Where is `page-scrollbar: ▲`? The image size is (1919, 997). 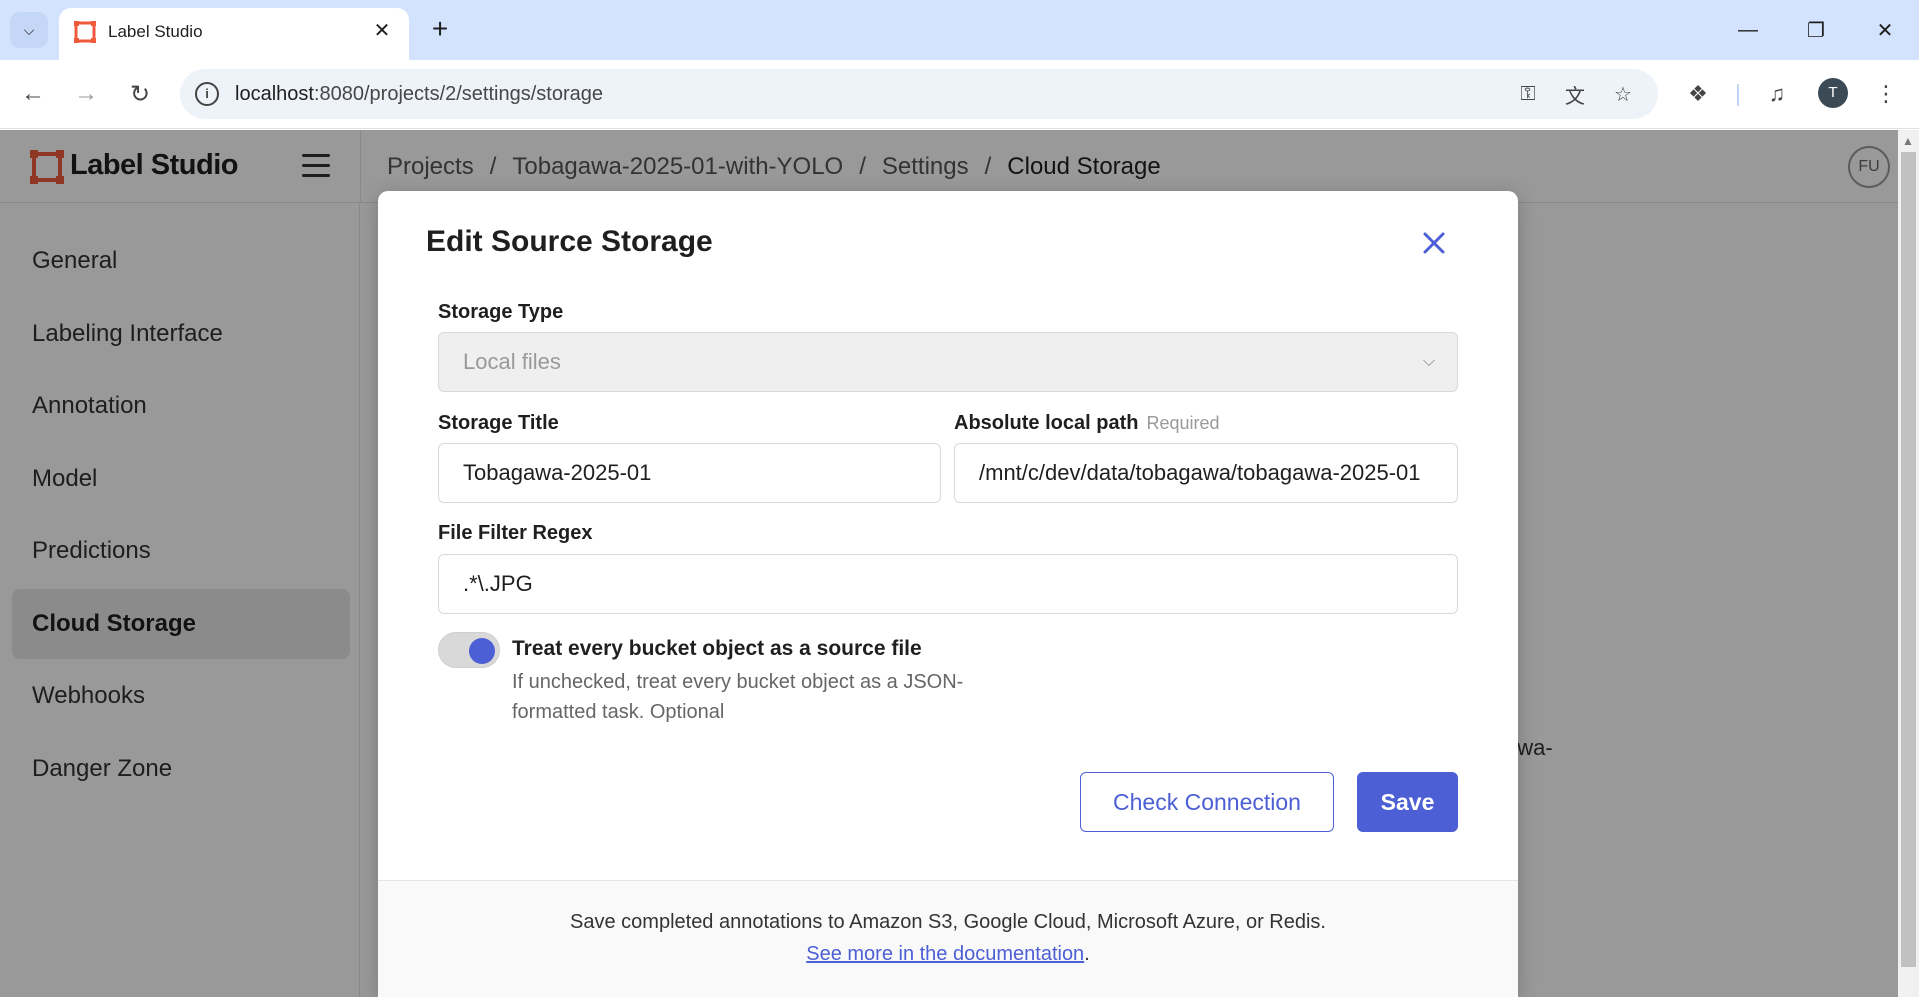
page-scrollbar: ▲ is located at coordinates (1908, 563).